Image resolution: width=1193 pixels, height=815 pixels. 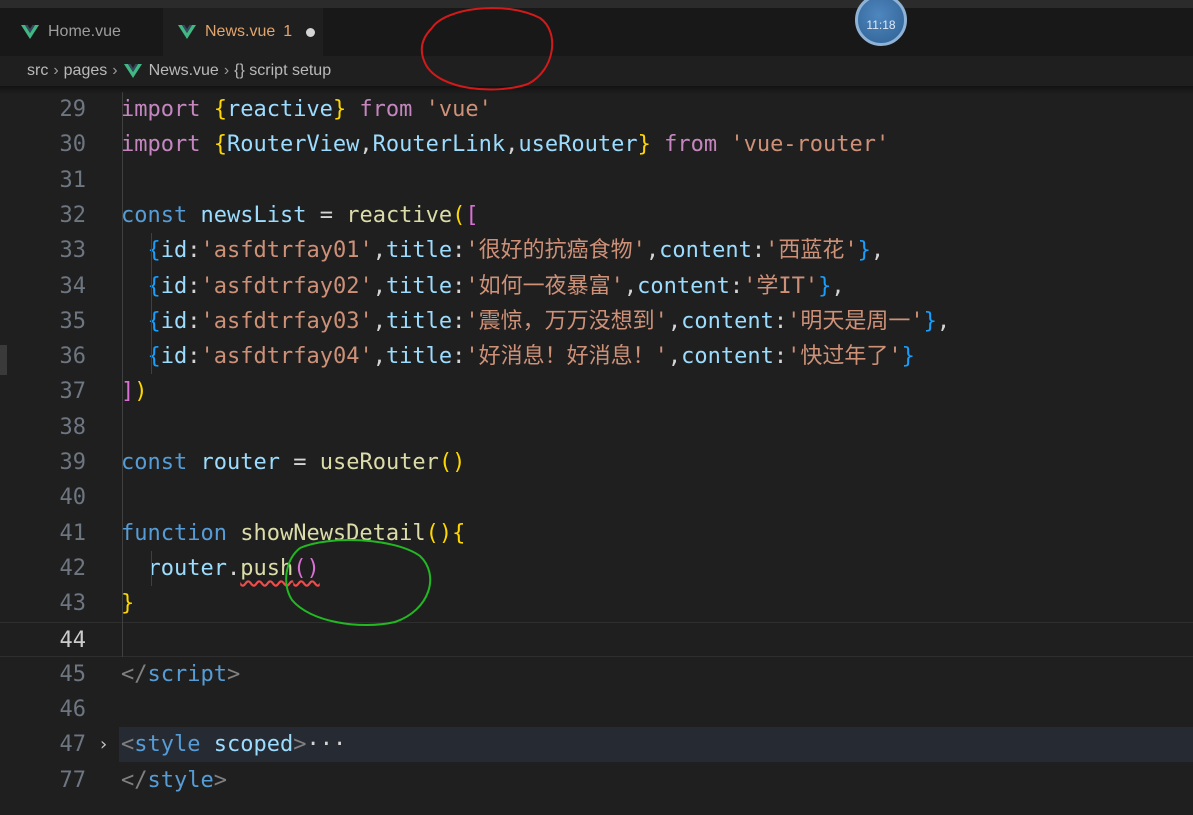 What do you see at coordinates (596, 780) in the screenshot?
I see `code-line-77: 77 </style>` at bounding box center [596, 780].